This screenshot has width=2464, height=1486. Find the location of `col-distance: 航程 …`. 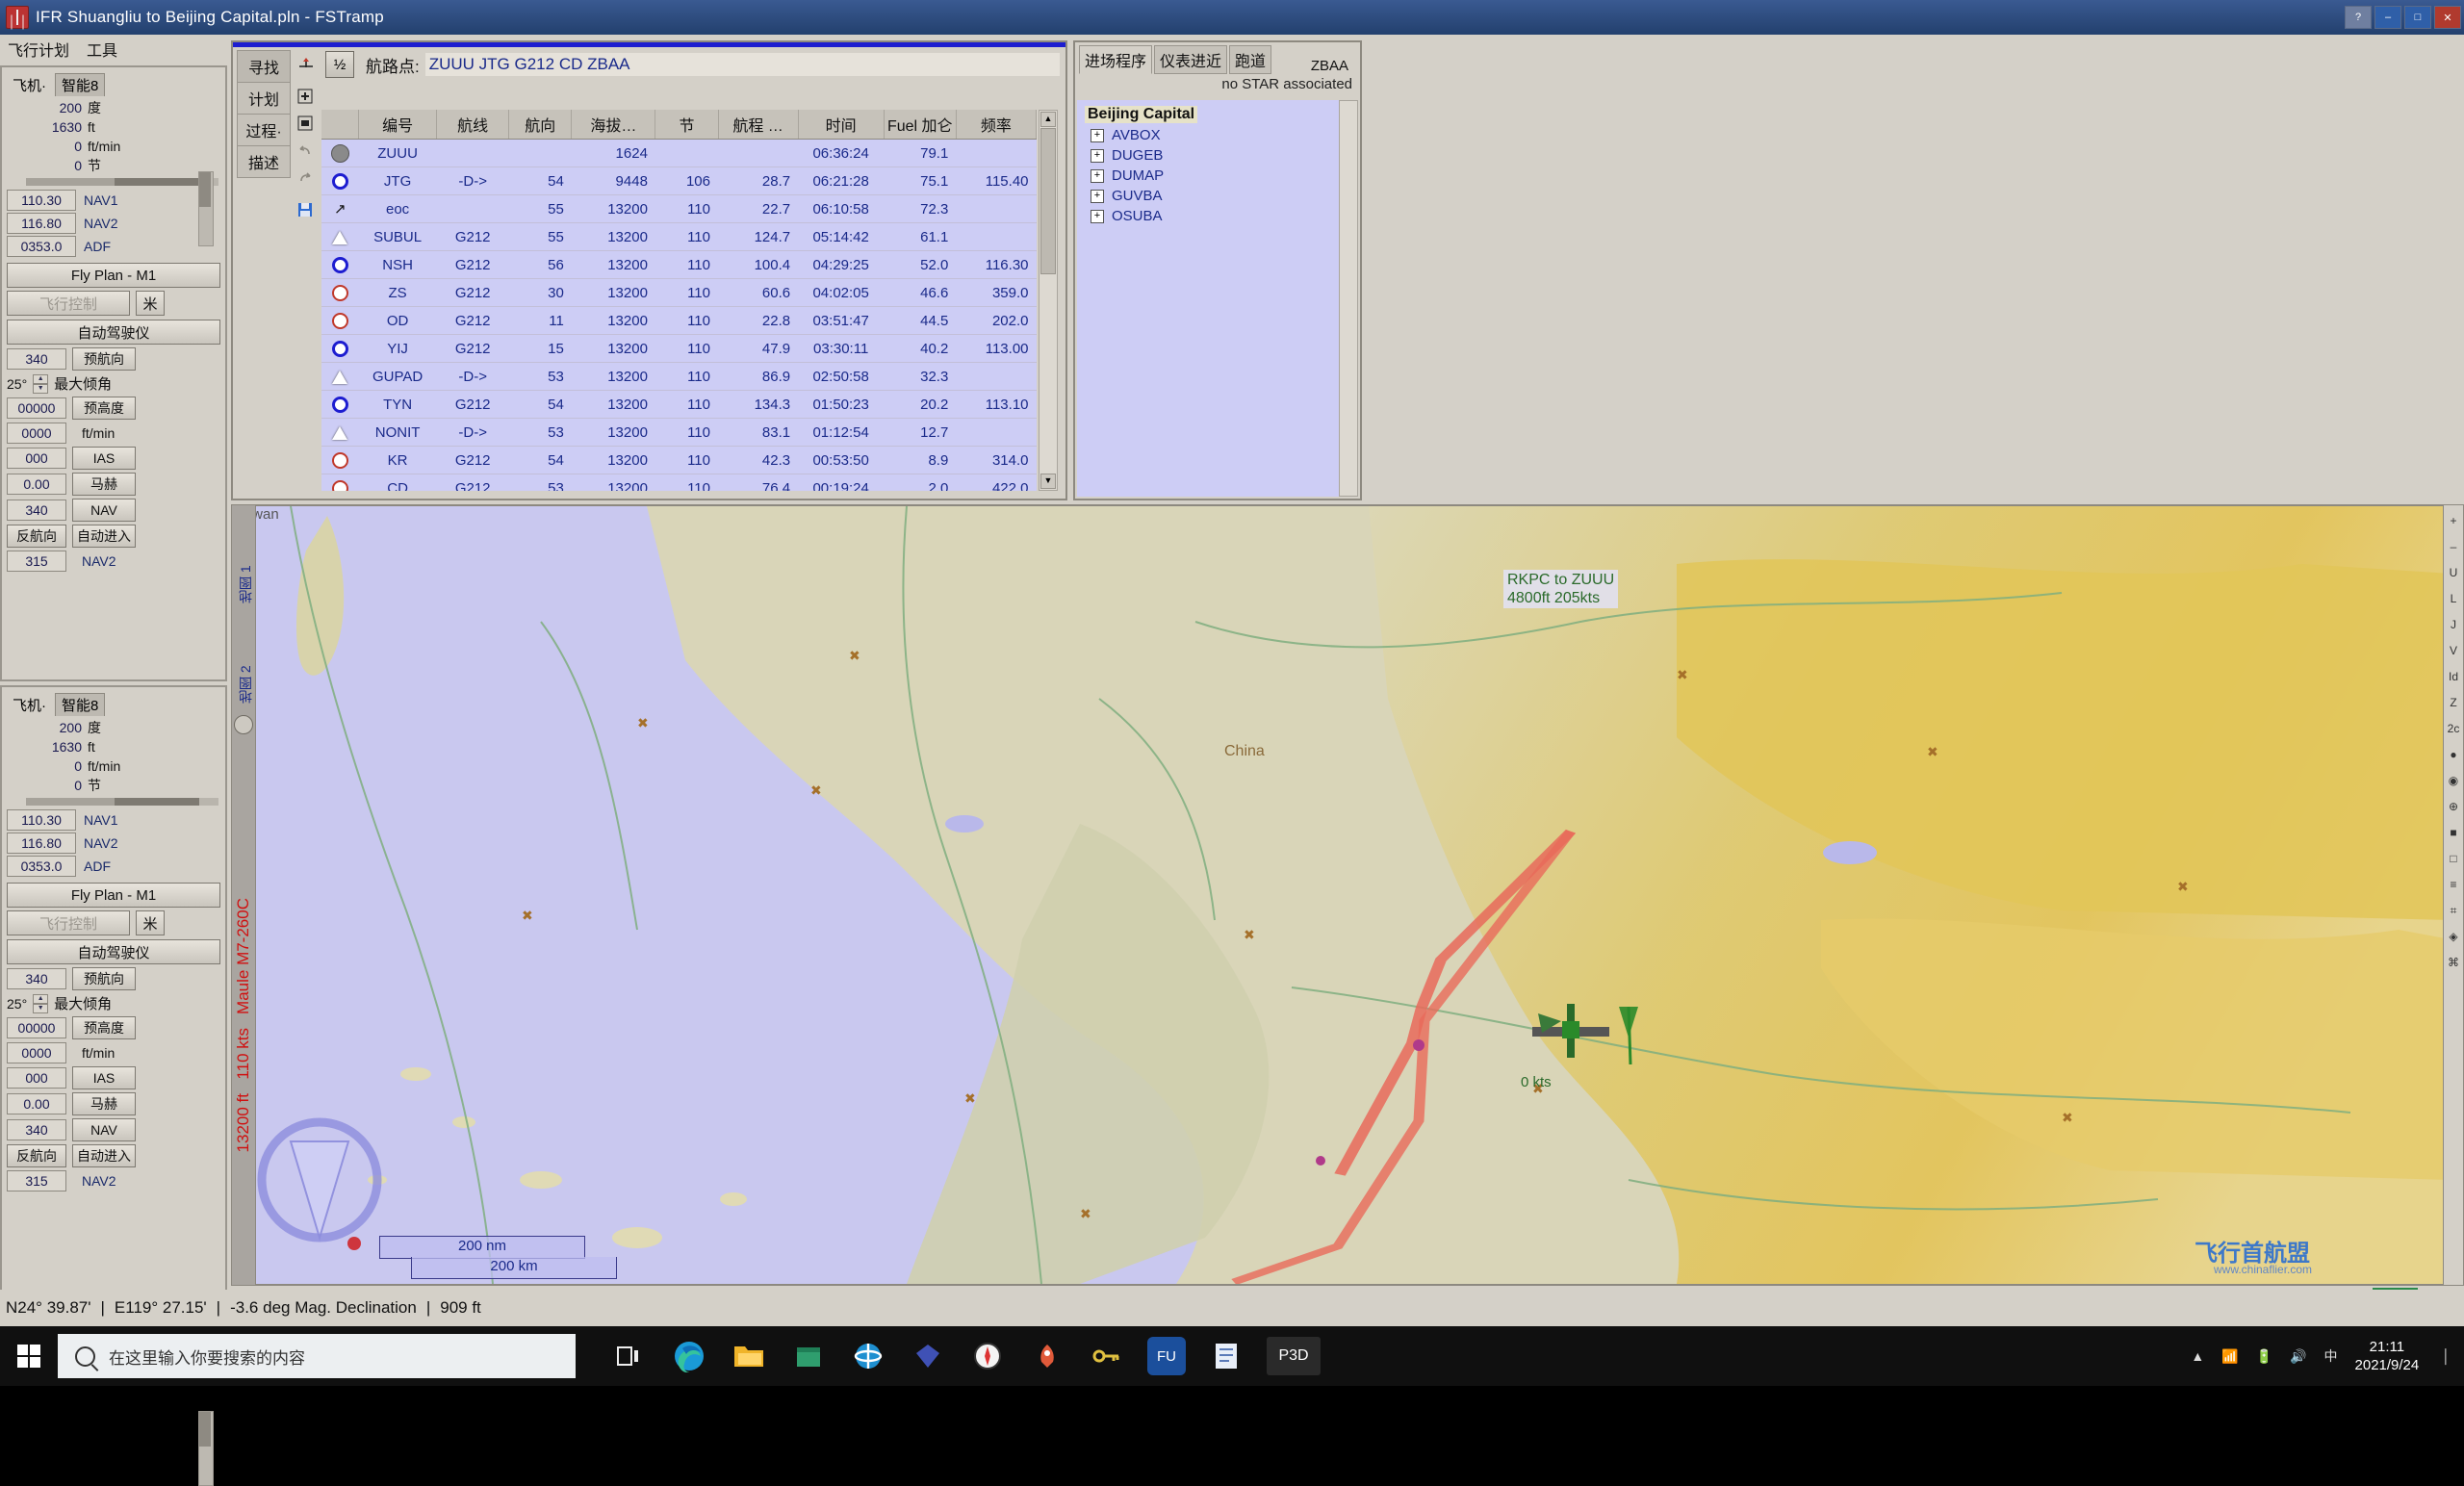

col-distance: 航程 … is located at coordinates (758, 125).